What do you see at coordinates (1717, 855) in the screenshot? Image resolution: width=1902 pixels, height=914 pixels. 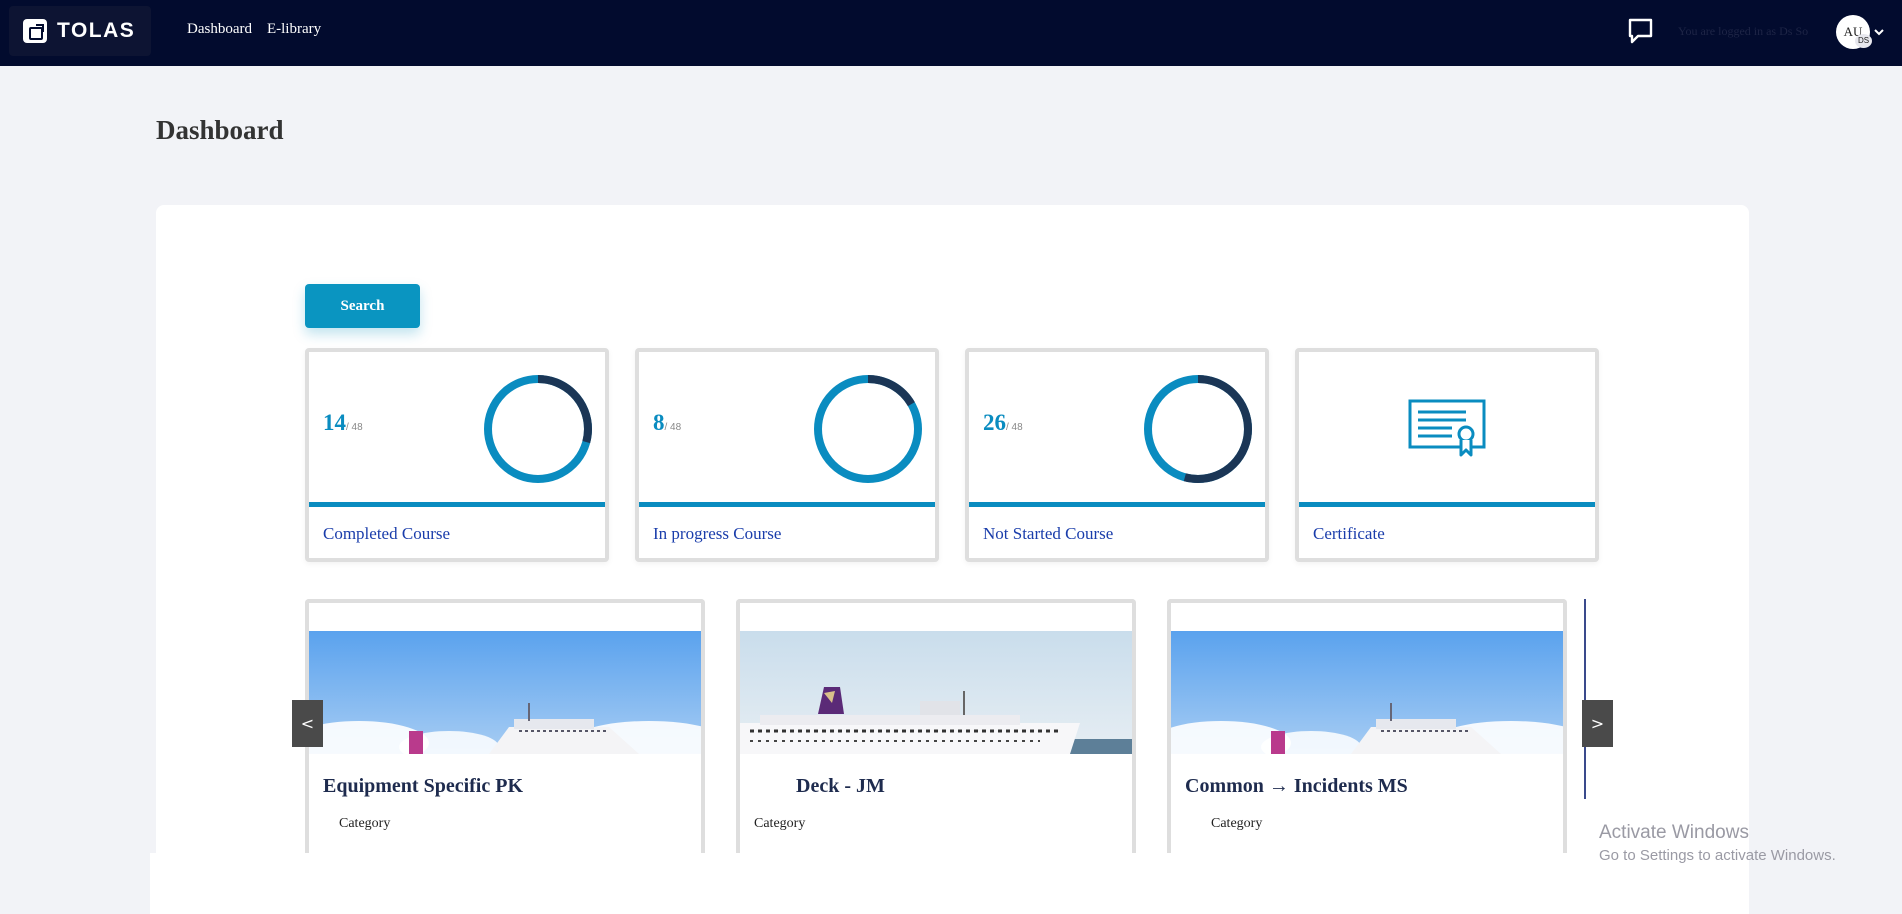 I see `windows-activation-subtitle: Go to Settings to activate Windows.` at bounding box center [1717, 855].